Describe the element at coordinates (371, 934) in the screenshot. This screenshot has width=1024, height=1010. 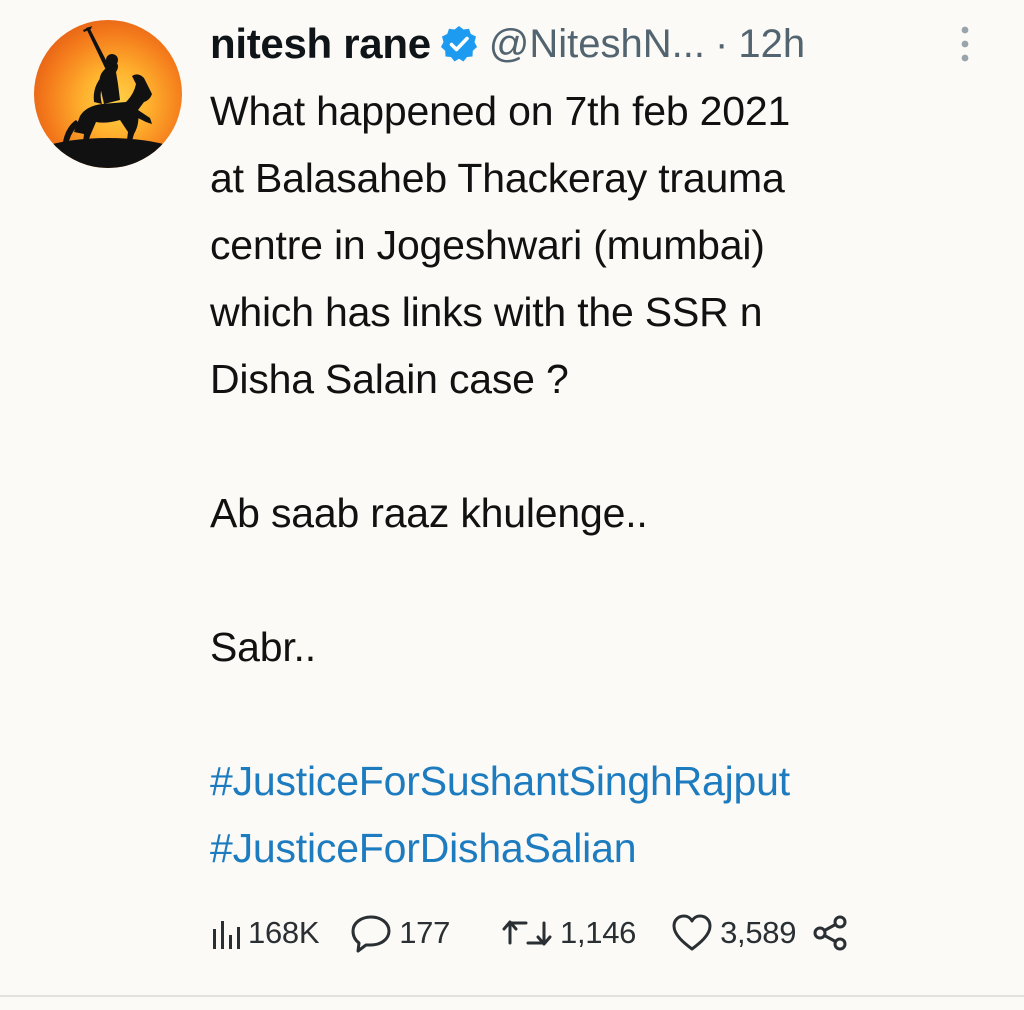
I see `reply-icon` at that location.